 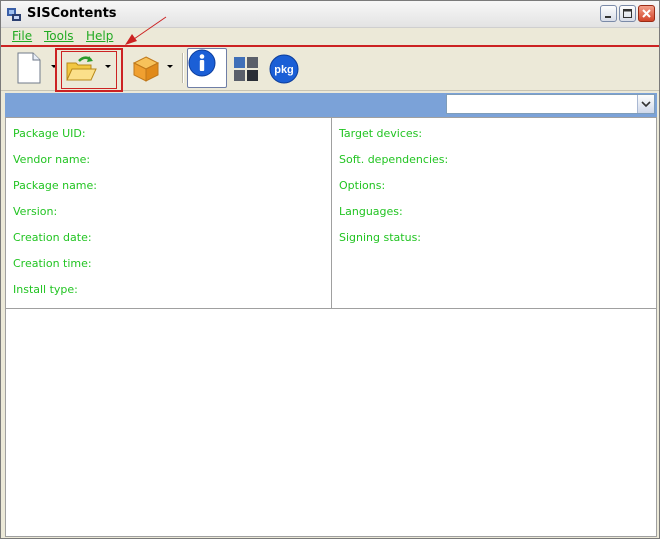 What do you see at coordinates (362, 185) in the screenshot?
I see `options-label: Options:` at bounding box center [362, 185].